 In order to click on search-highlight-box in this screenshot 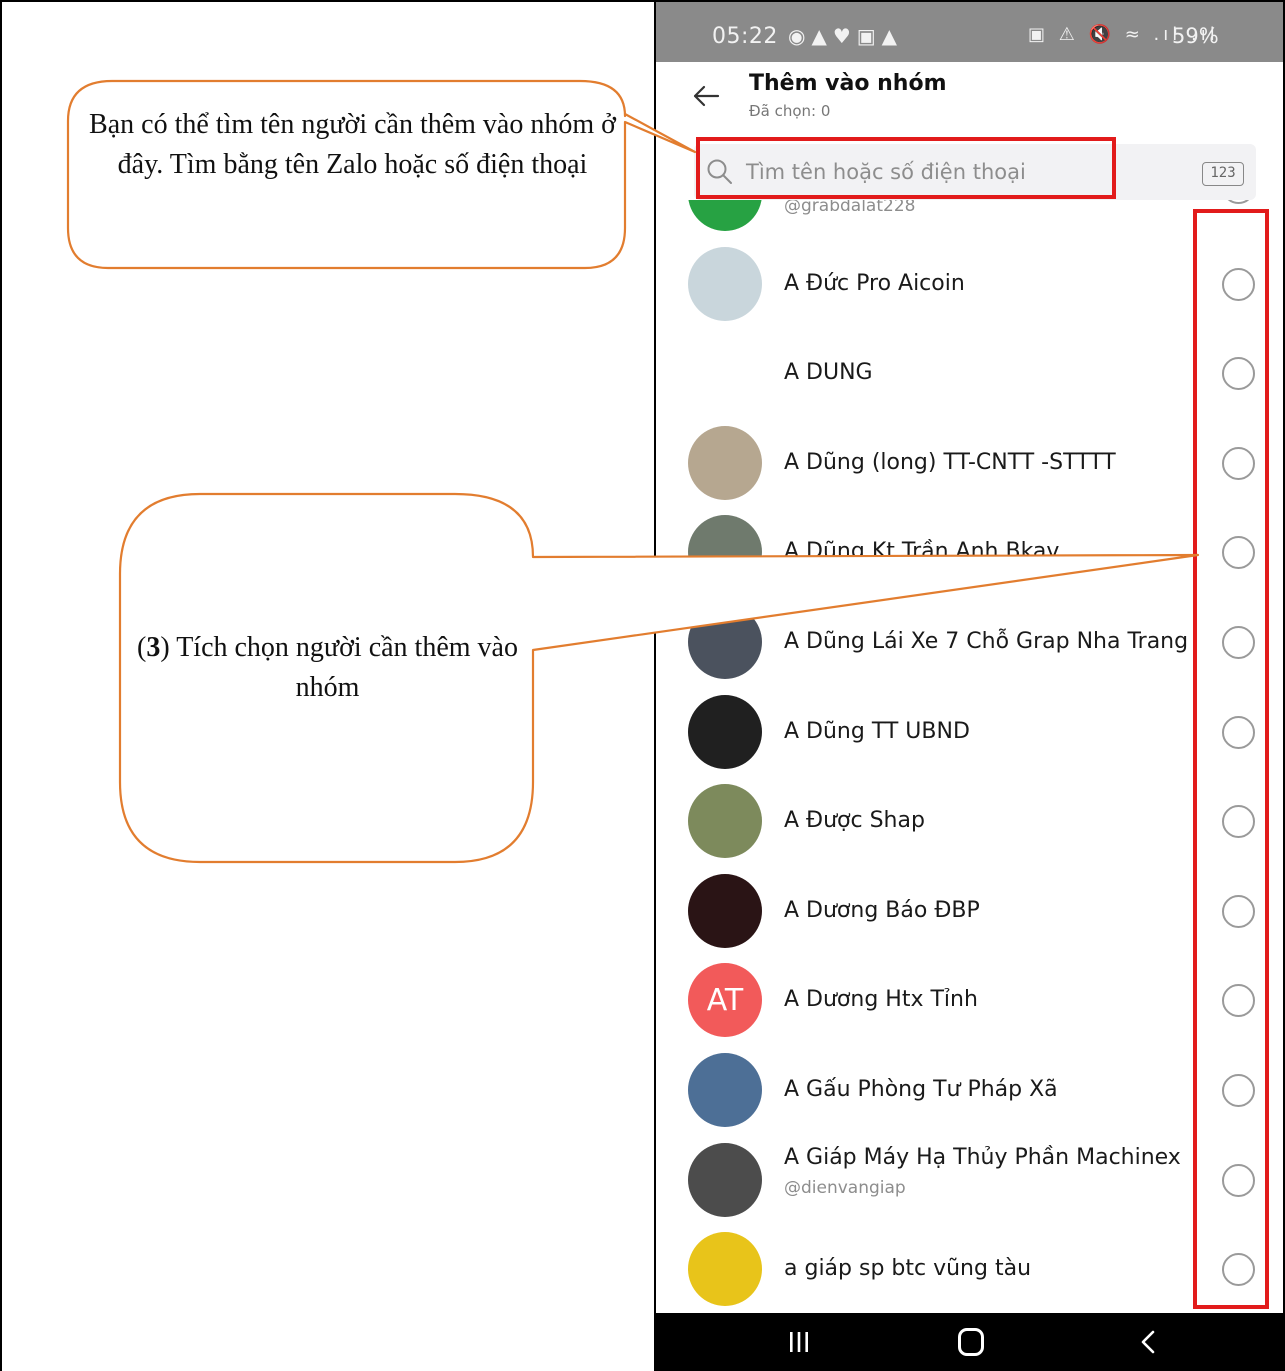, I will do `click(906, 168)`.